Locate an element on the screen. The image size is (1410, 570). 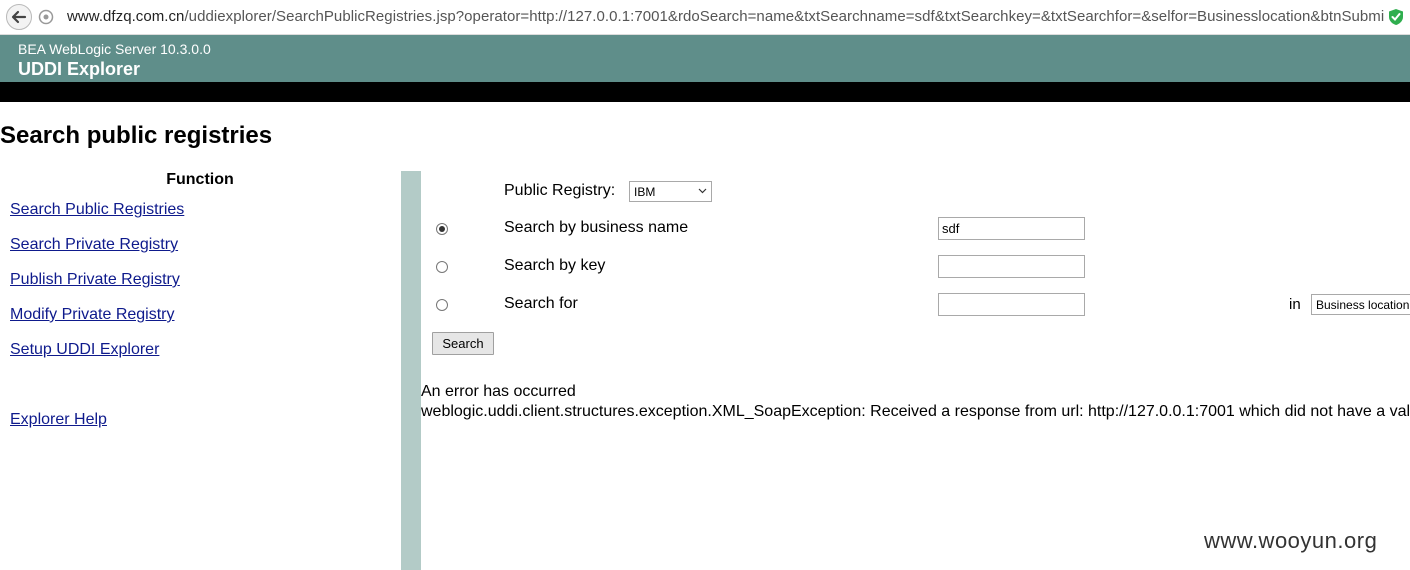
product-version: BEA WebLogic Server 10.3.0.0 is located at coordinates (114, 49).